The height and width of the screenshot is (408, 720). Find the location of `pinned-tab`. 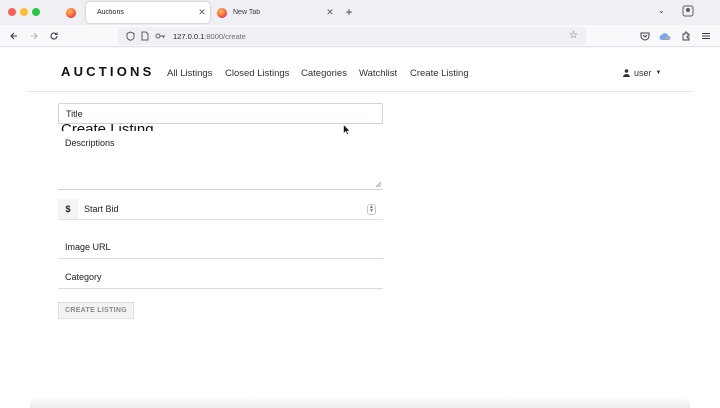

pinned-tab is located at coordinates (71, 13).